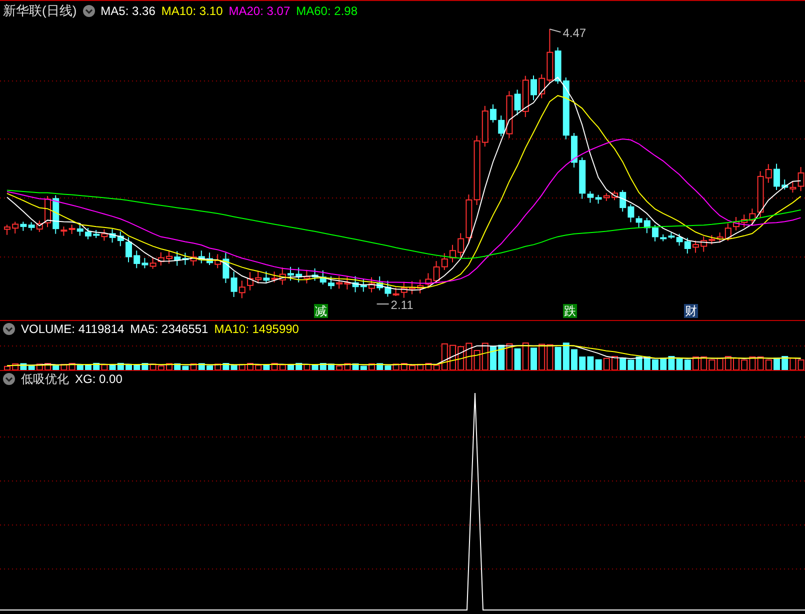 The image size is (805, 614). Describe the element at coordinates (327, 11) in the screenshot. I see `indicator-value: MA60: 2.98` at that location.